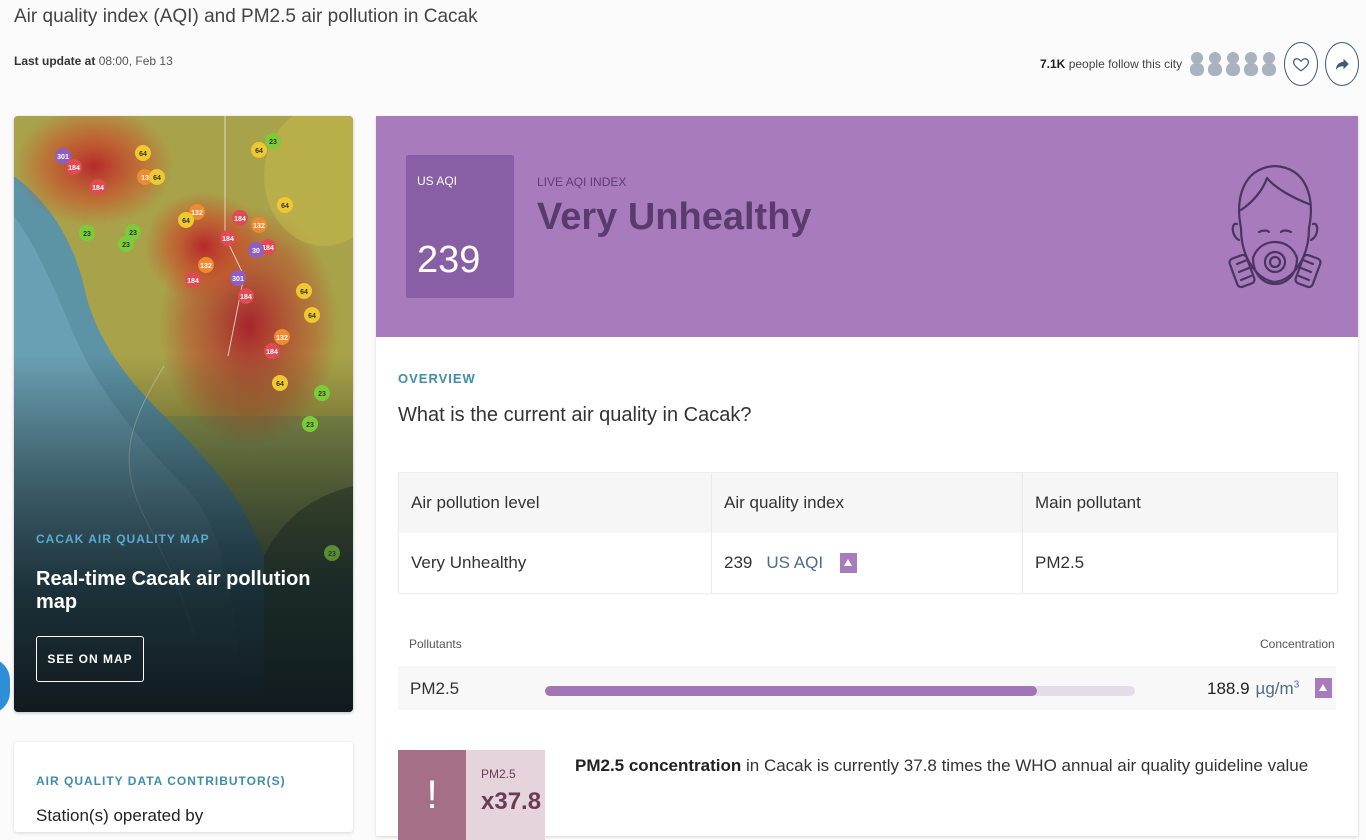  Describe the element at coordinates (437, 181) in the screenshot. I see `aqi-badge-label: US AQI` at that location.